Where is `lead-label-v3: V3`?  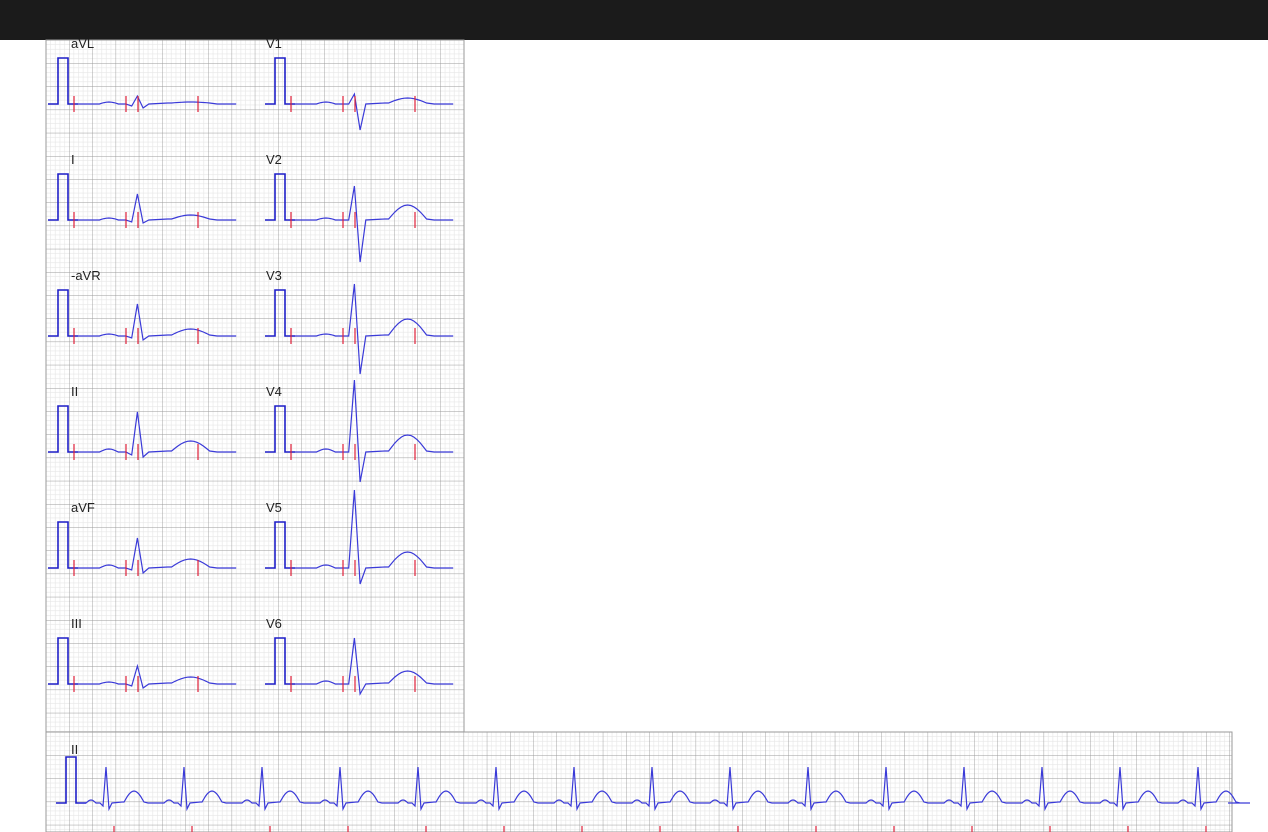 lead-label-v3: V3 is located at coordinates (274, 275).